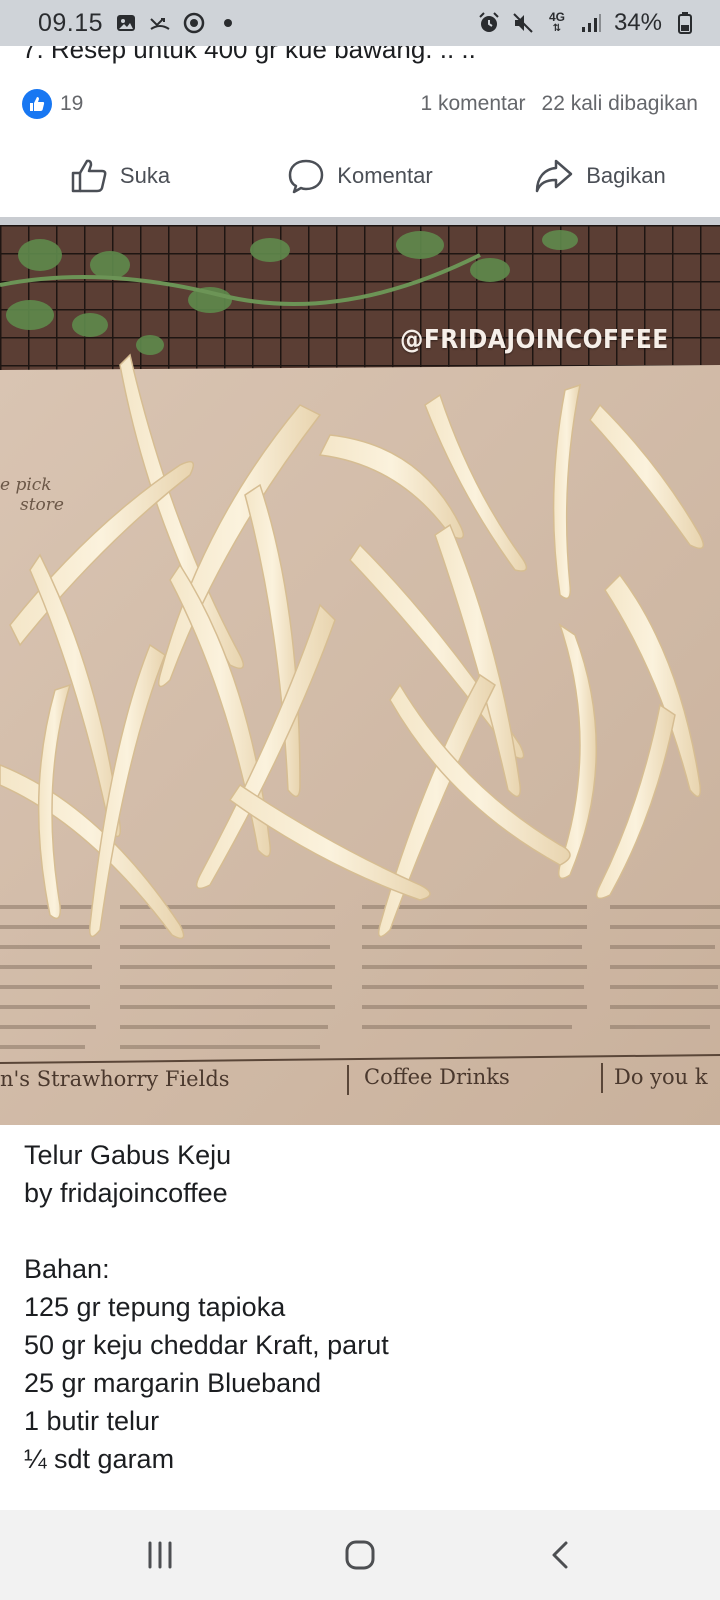 The height and width of the screenshot is (1600, 720). What do you see at coordinates (489, 23) in the screenshot?
I see `alarm-icon` at bounding box center [489, 23].